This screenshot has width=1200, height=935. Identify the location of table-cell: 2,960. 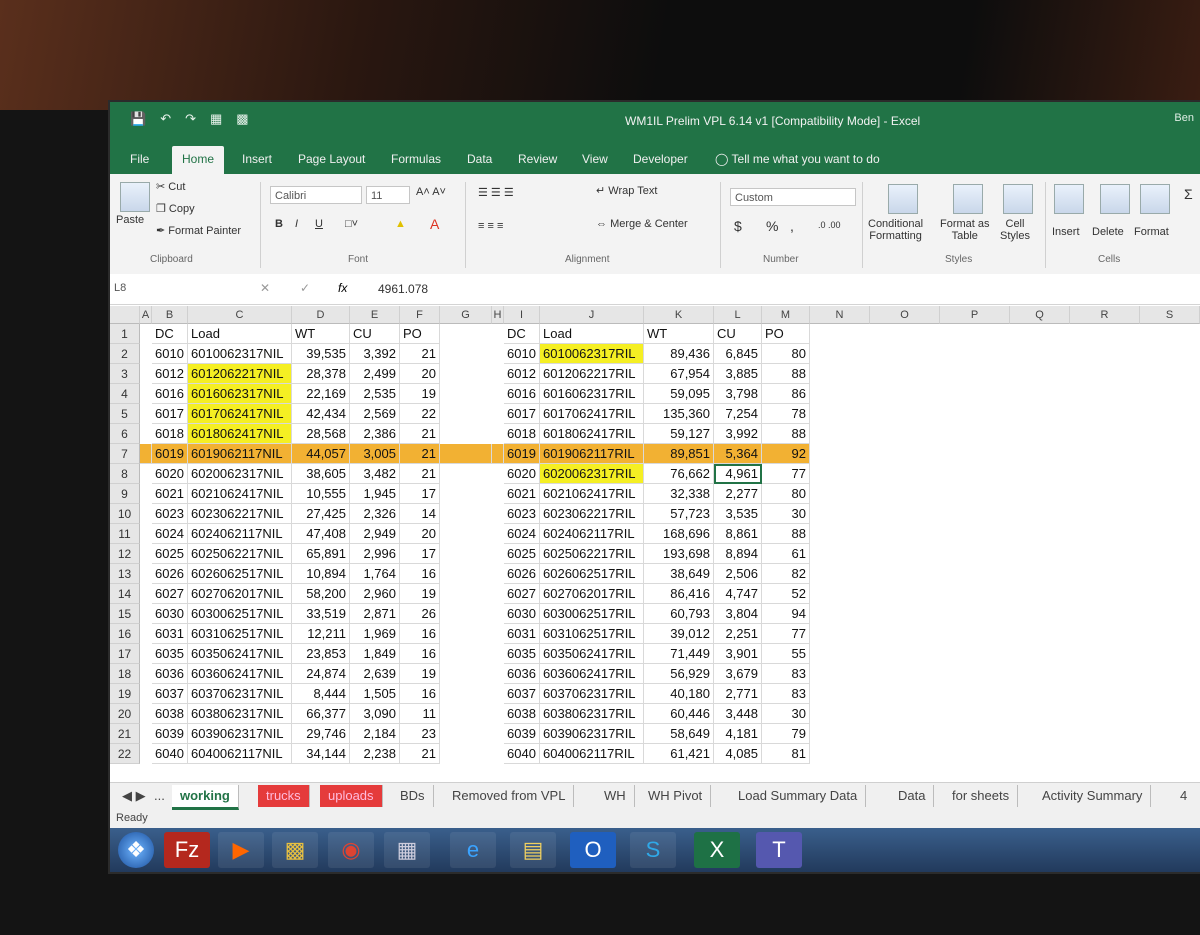
(375, 594).